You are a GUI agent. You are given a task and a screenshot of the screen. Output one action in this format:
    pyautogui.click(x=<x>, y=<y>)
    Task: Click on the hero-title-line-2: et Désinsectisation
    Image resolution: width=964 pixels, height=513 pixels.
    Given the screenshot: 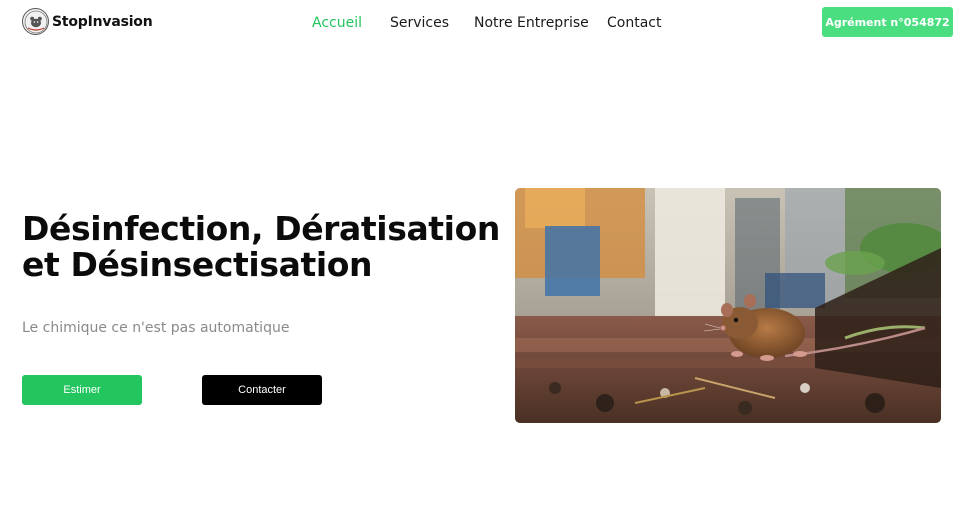 What is the action you would take?
    pyautogui.click(x=197, y=264)
    